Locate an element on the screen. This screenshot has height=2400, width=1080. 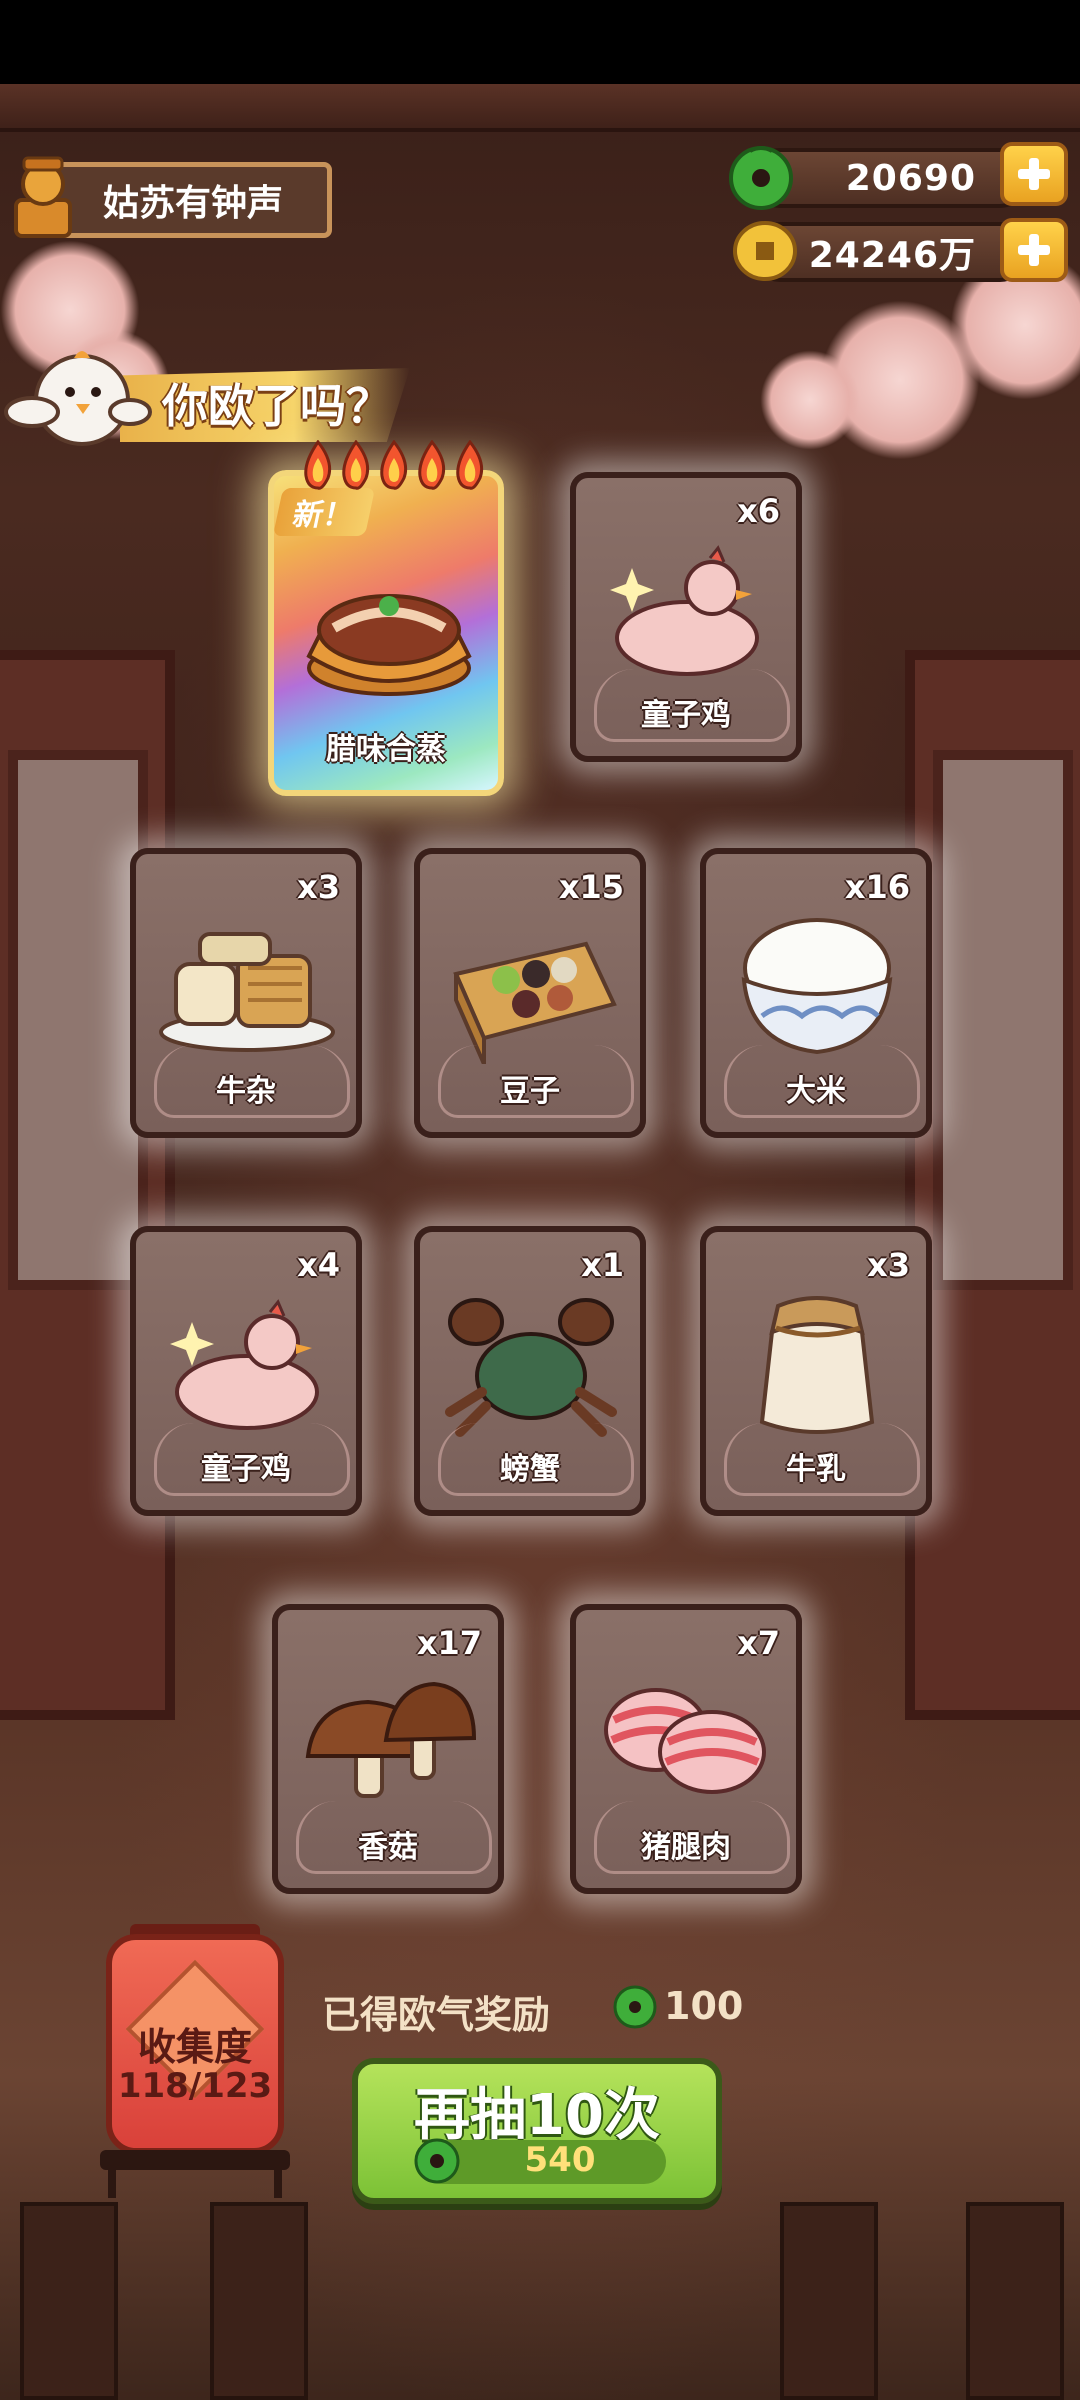
ingredient-card: x1 螃蟹 is located at coordinates (530, 1371).